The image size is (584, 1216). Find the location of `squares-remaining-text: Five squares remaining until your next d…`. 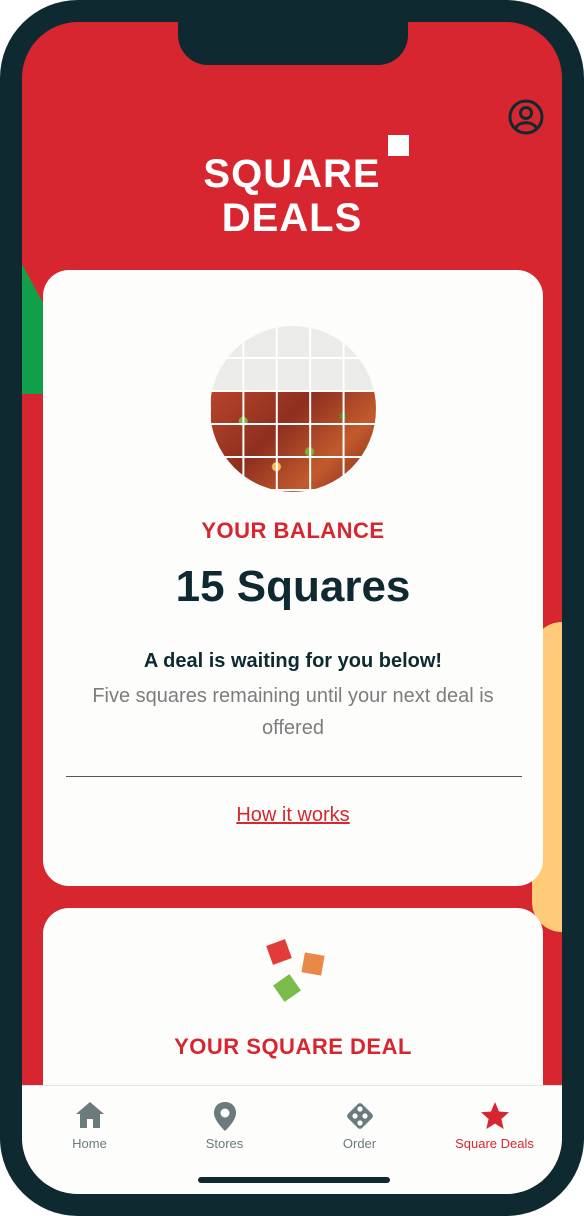

squares-remaining-text: Five squares remaining until your next d… is located at coordinates (293, 712).